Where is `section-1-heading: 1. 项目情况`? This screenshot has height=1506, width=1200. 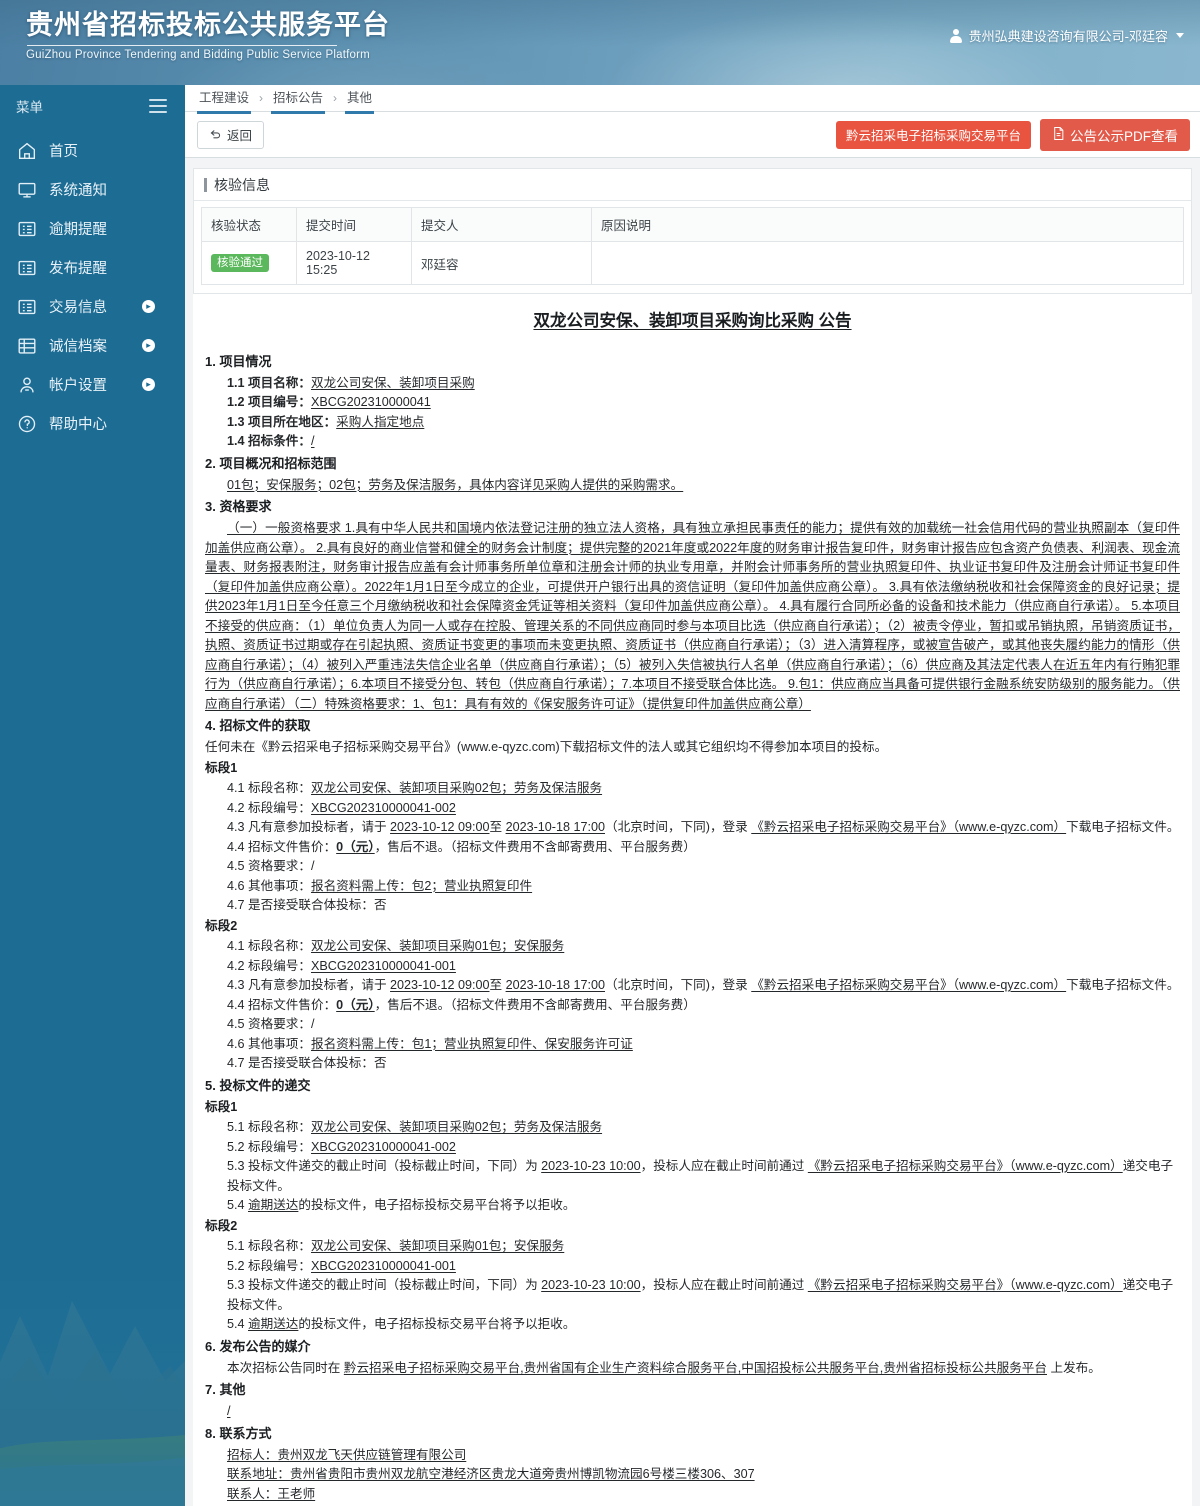 section-1-heading: 1. 项目情况 is located at coordinates (238, 361).